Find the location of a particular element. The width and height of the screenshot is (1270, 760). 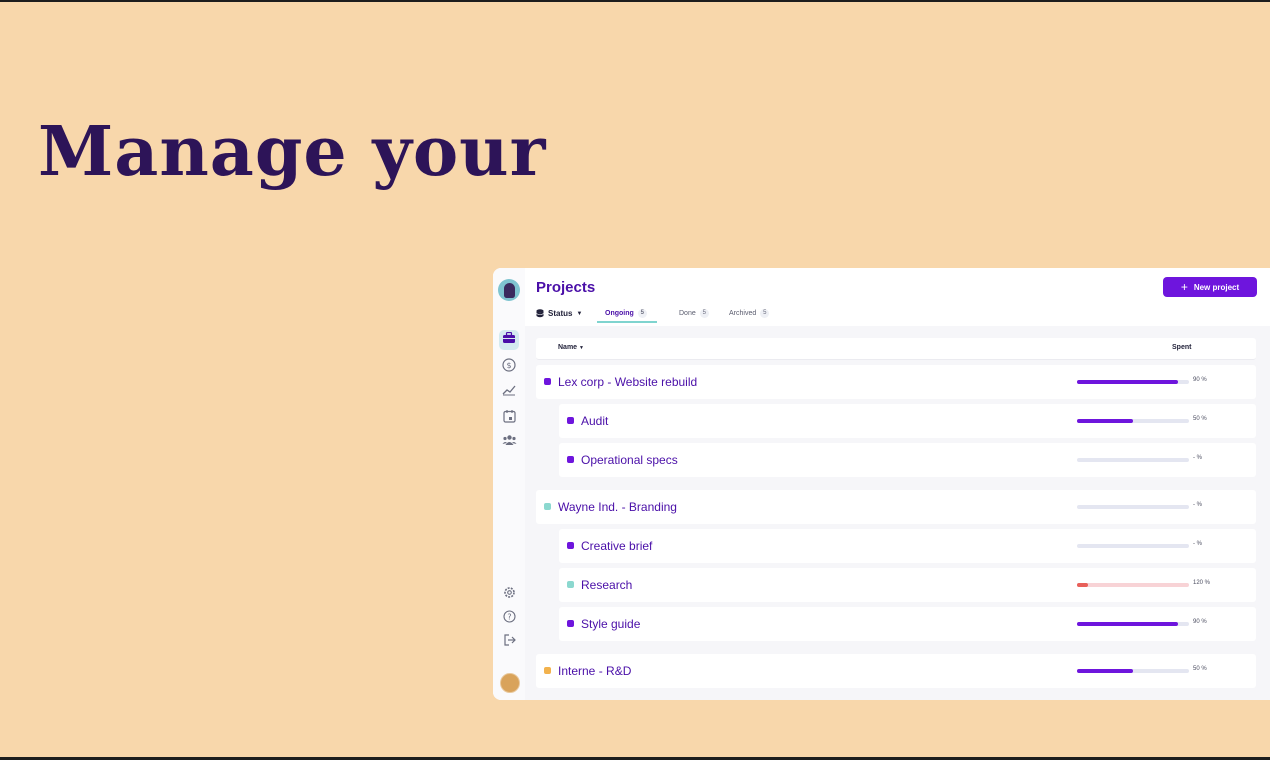

tab-label: Done is located at coordinates (687, 313).